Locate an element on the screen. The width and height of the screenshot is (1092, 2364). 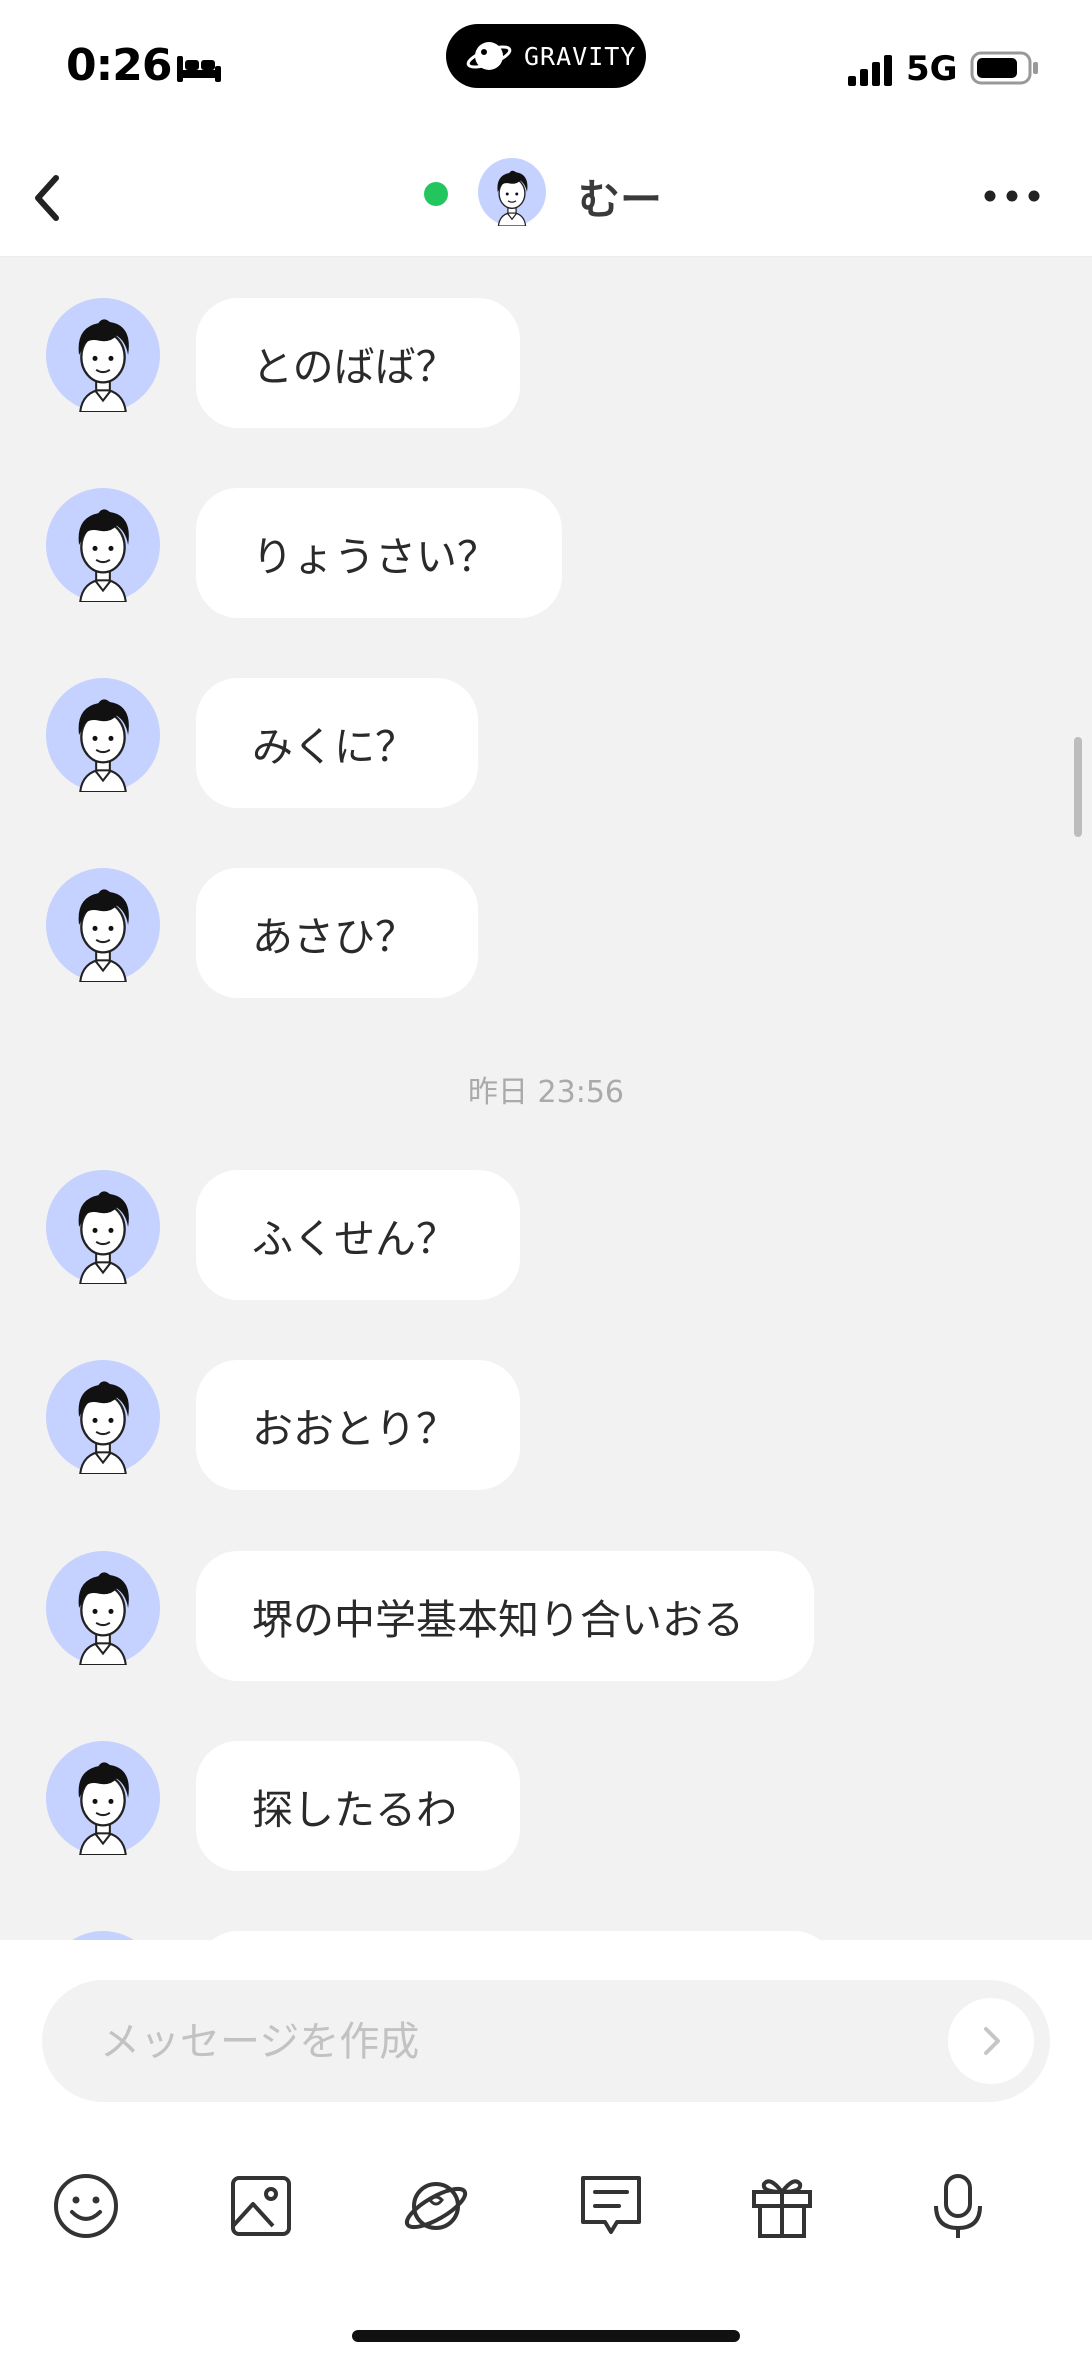
scrollbar is located at coordinates (1078, 787).